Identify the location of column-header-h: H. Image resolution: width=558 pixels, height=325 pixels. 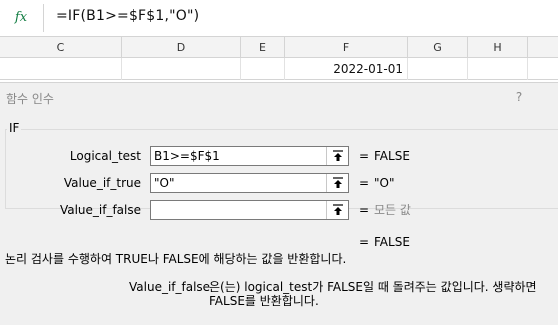
(498, 47).